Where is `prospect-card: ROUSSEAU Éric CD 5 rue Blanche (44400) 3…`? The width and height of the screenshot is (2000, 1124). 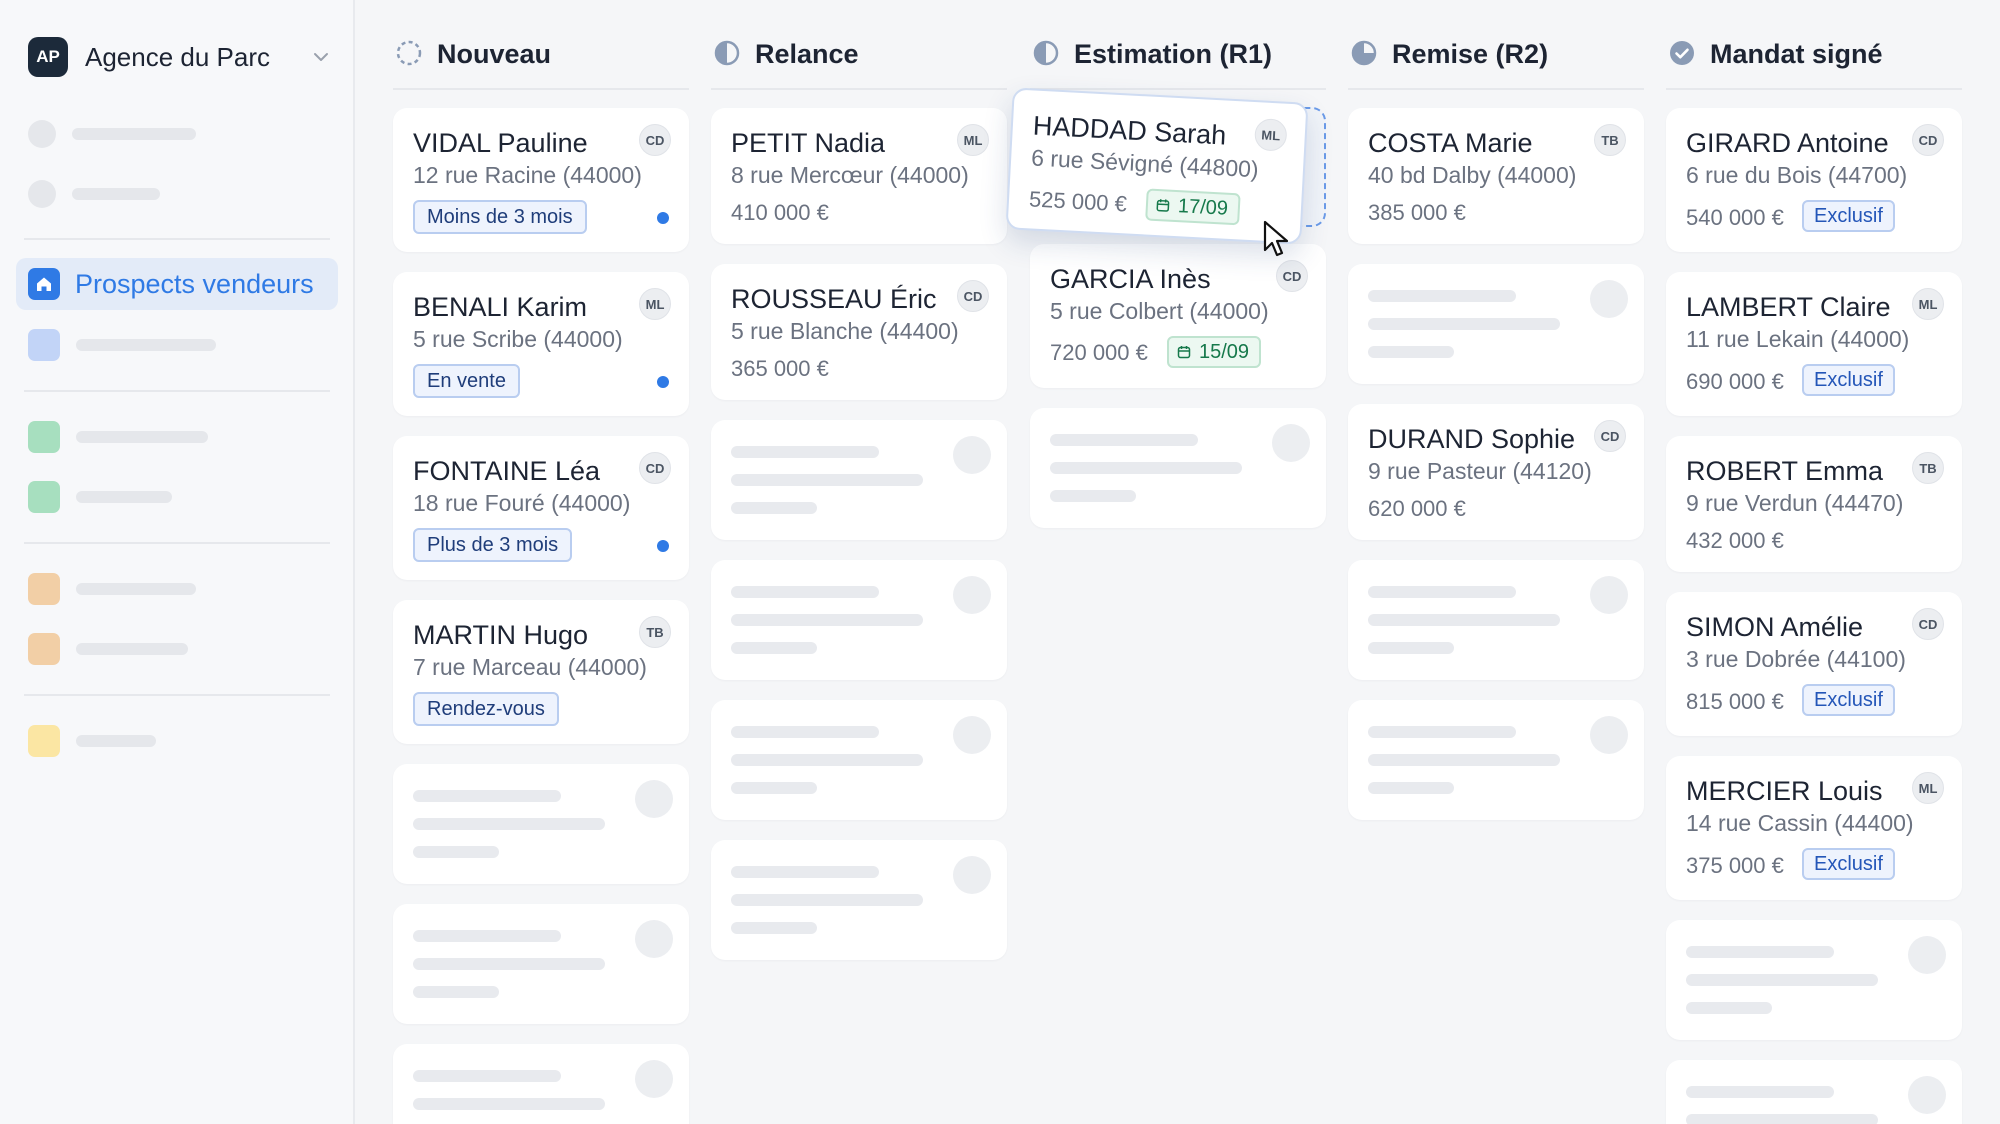 prospect-card: ROUSSEAU Éric CD 5 rue Blanche (44400) 3… is located at coordinates (859, 332).